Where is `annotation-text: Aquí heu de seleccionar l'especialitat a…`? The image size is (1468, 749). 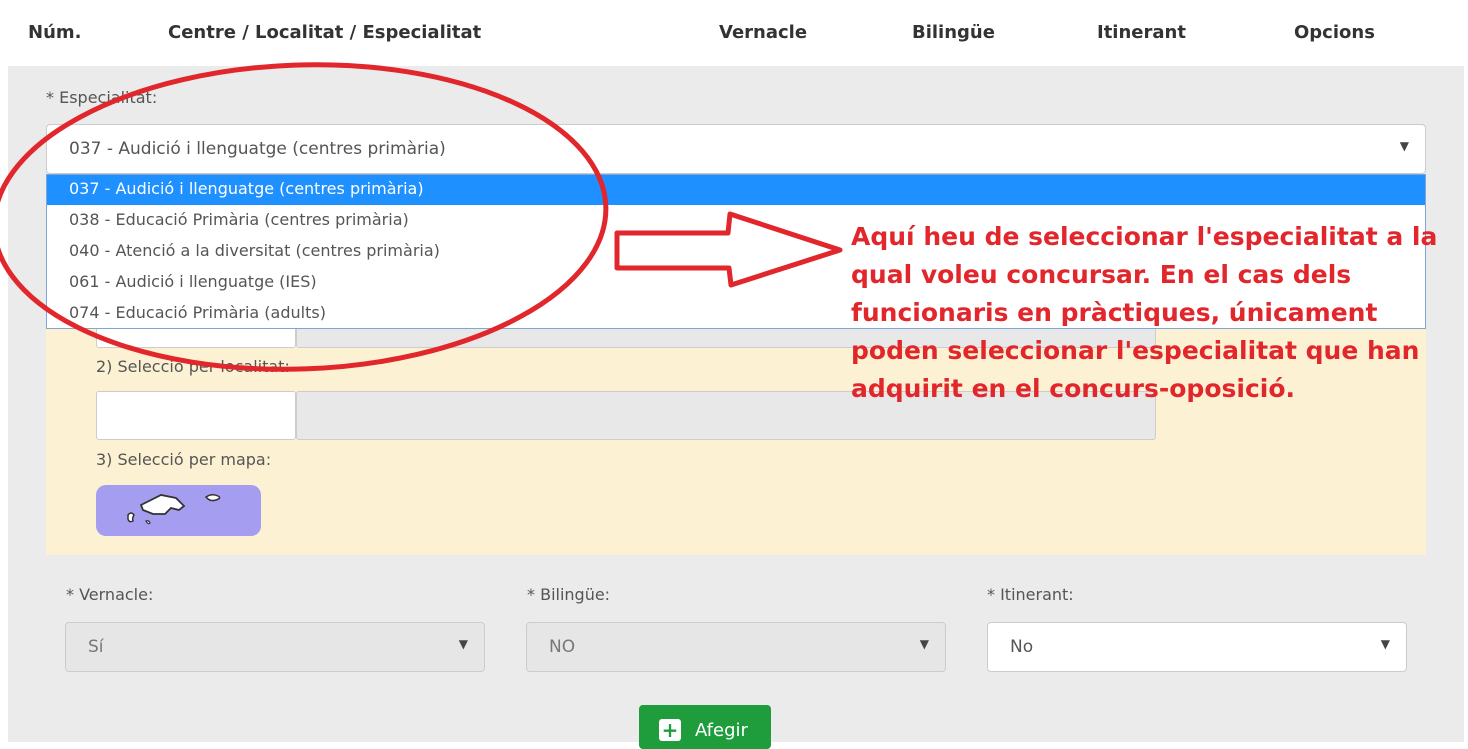
annotation-text: Aquí heu de seleccionar l'especialitat a… is located at coordinates (1144, 312).